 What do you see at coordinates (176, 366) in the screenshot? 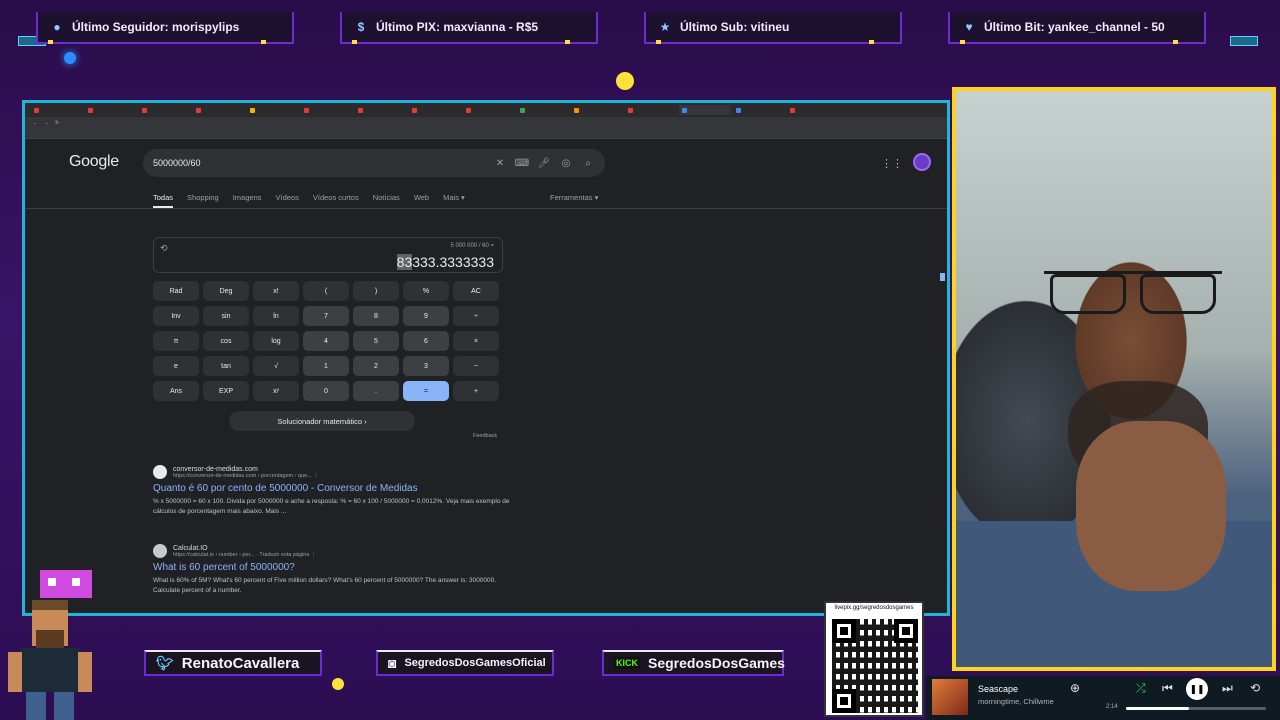
I see `key-e: e` at bounding box center [176, 366].